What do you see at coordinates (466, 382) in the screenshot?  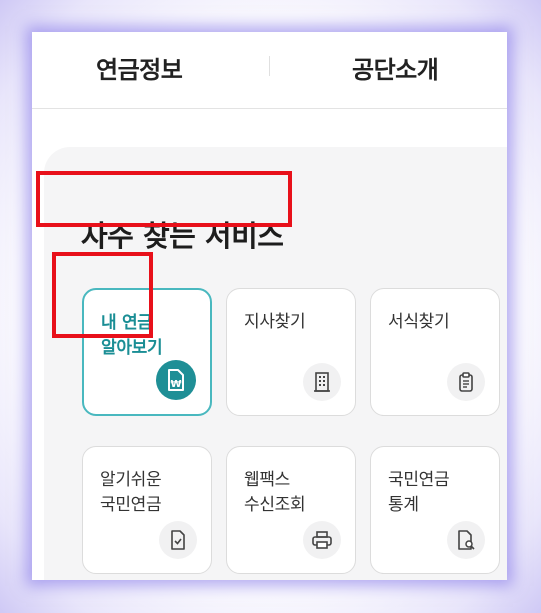 I see `clipboard-icon` at bounding box center [466, 382].